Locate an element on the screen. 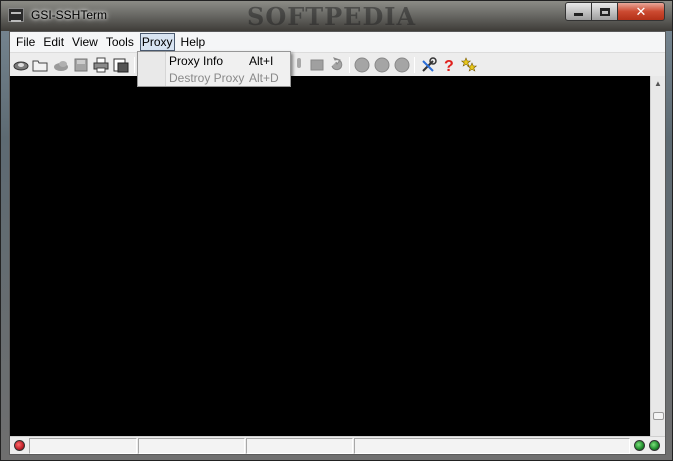 This screenshot has width=673, height=461. menu-bar: File Edit View Tools Proxy Help is located at coordinates (337, 42).